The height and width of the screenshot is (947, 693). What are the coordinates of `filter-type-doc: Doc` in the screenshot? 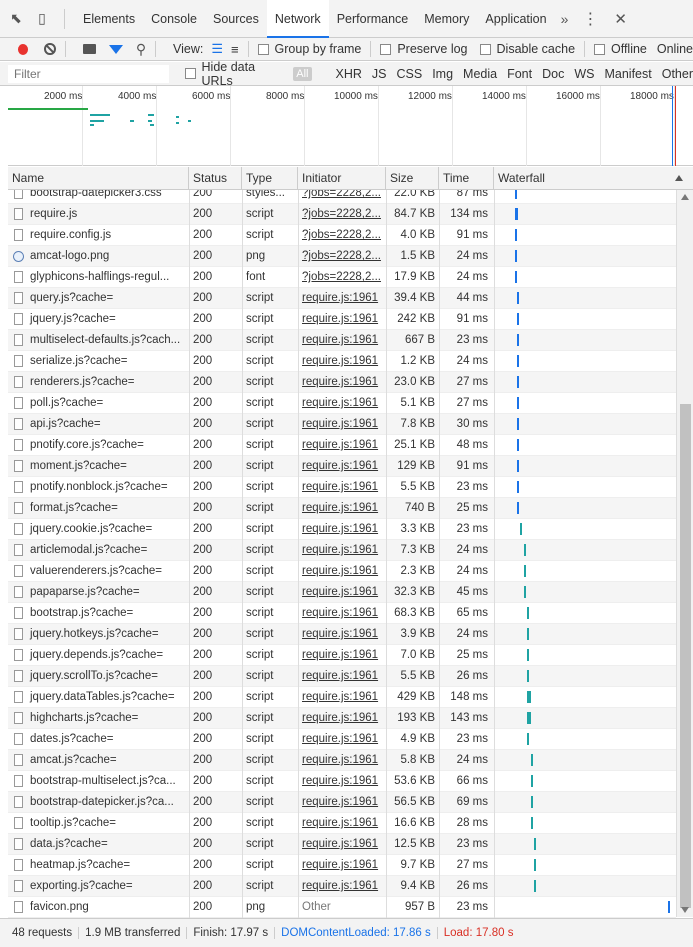 It's located at (553, 74).